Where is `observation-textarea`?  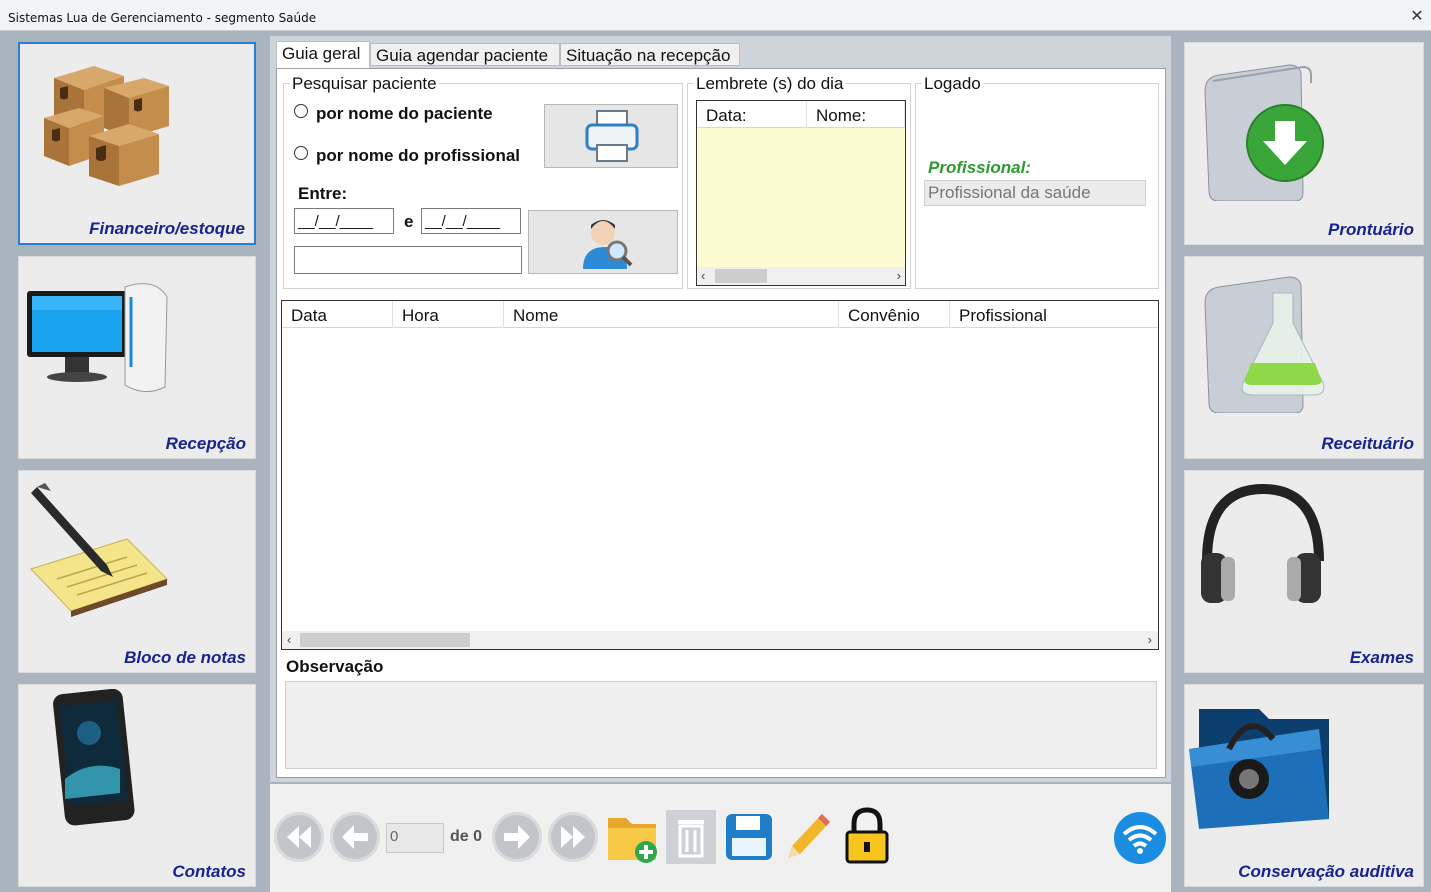
observation-textarea is located at coordinates (721, 725).